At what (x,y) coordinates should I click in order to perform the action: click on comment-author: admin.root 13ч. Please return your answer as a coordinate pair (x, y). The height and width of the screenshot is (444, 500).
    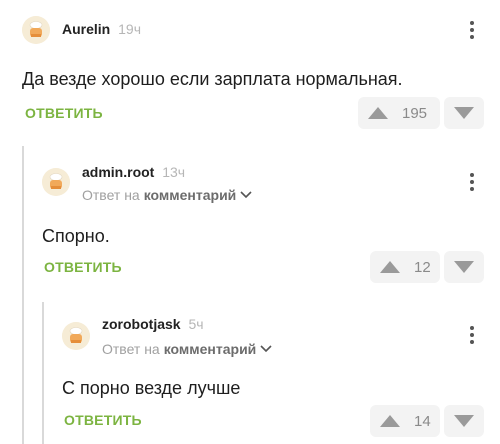
    Looking at the image, I should click on (133, 172).